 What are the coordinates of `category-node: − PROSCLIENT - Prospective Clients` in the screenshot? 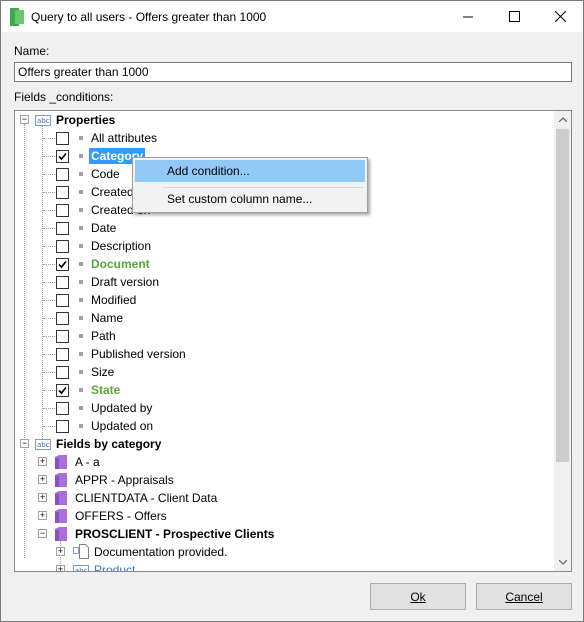 It's located at (285, 534).